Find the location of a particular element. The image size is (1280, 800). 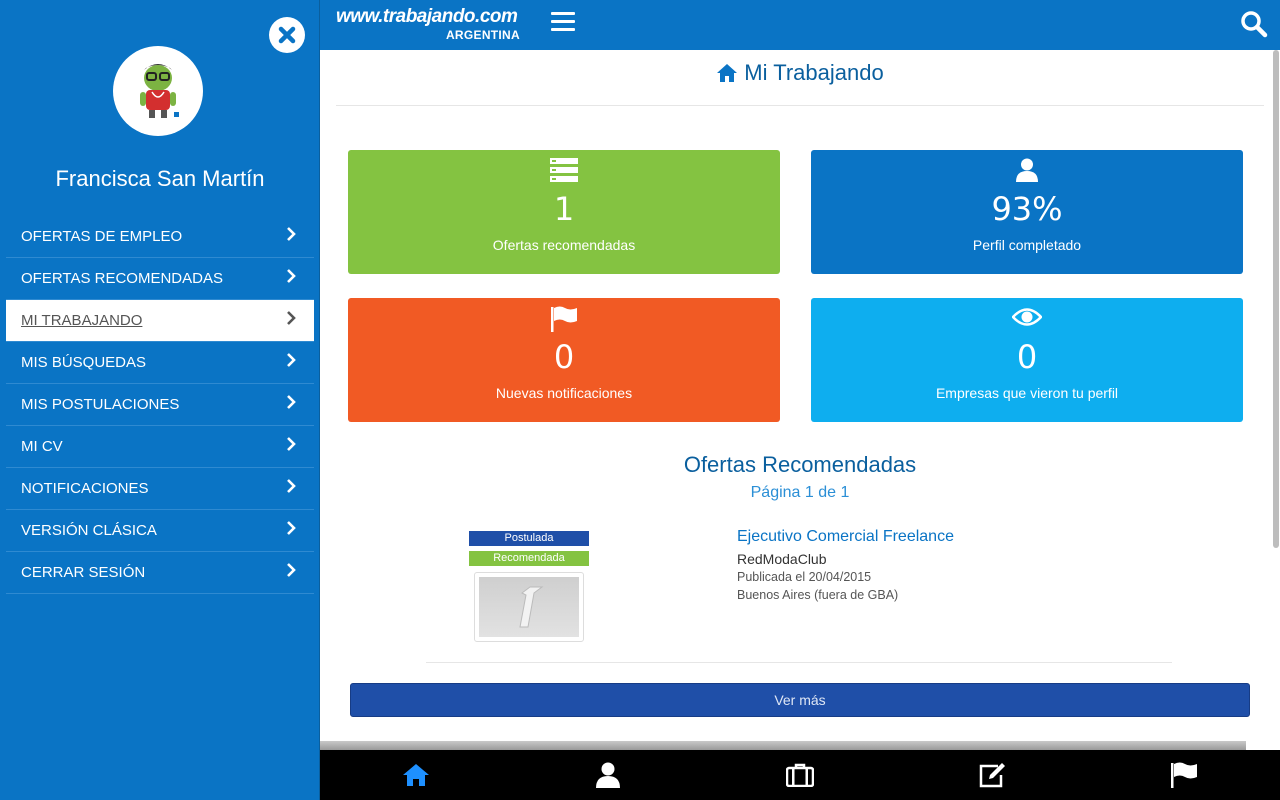

nav-jobs-button is located at coordinates (800, 775).